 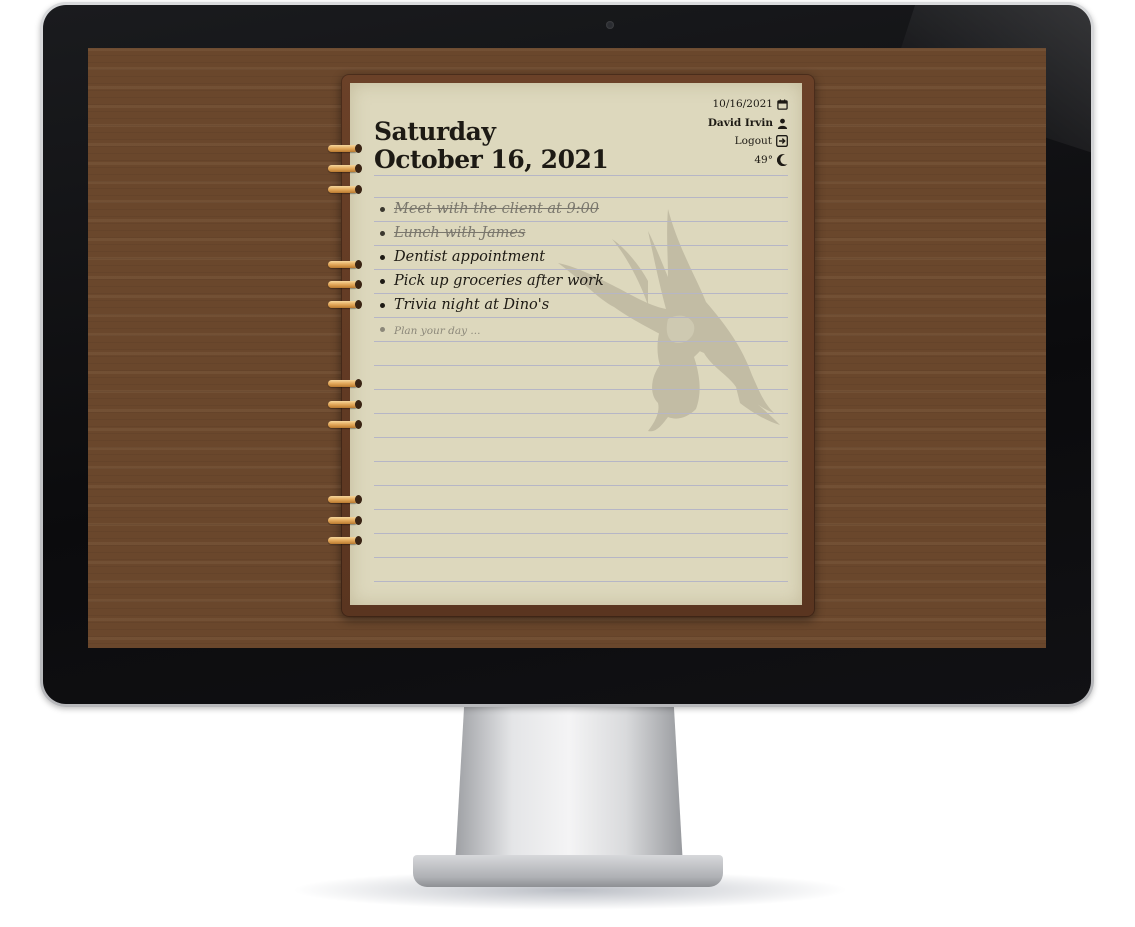 I want to click on user-profile: David Irvin, so click(x=748, y=123).